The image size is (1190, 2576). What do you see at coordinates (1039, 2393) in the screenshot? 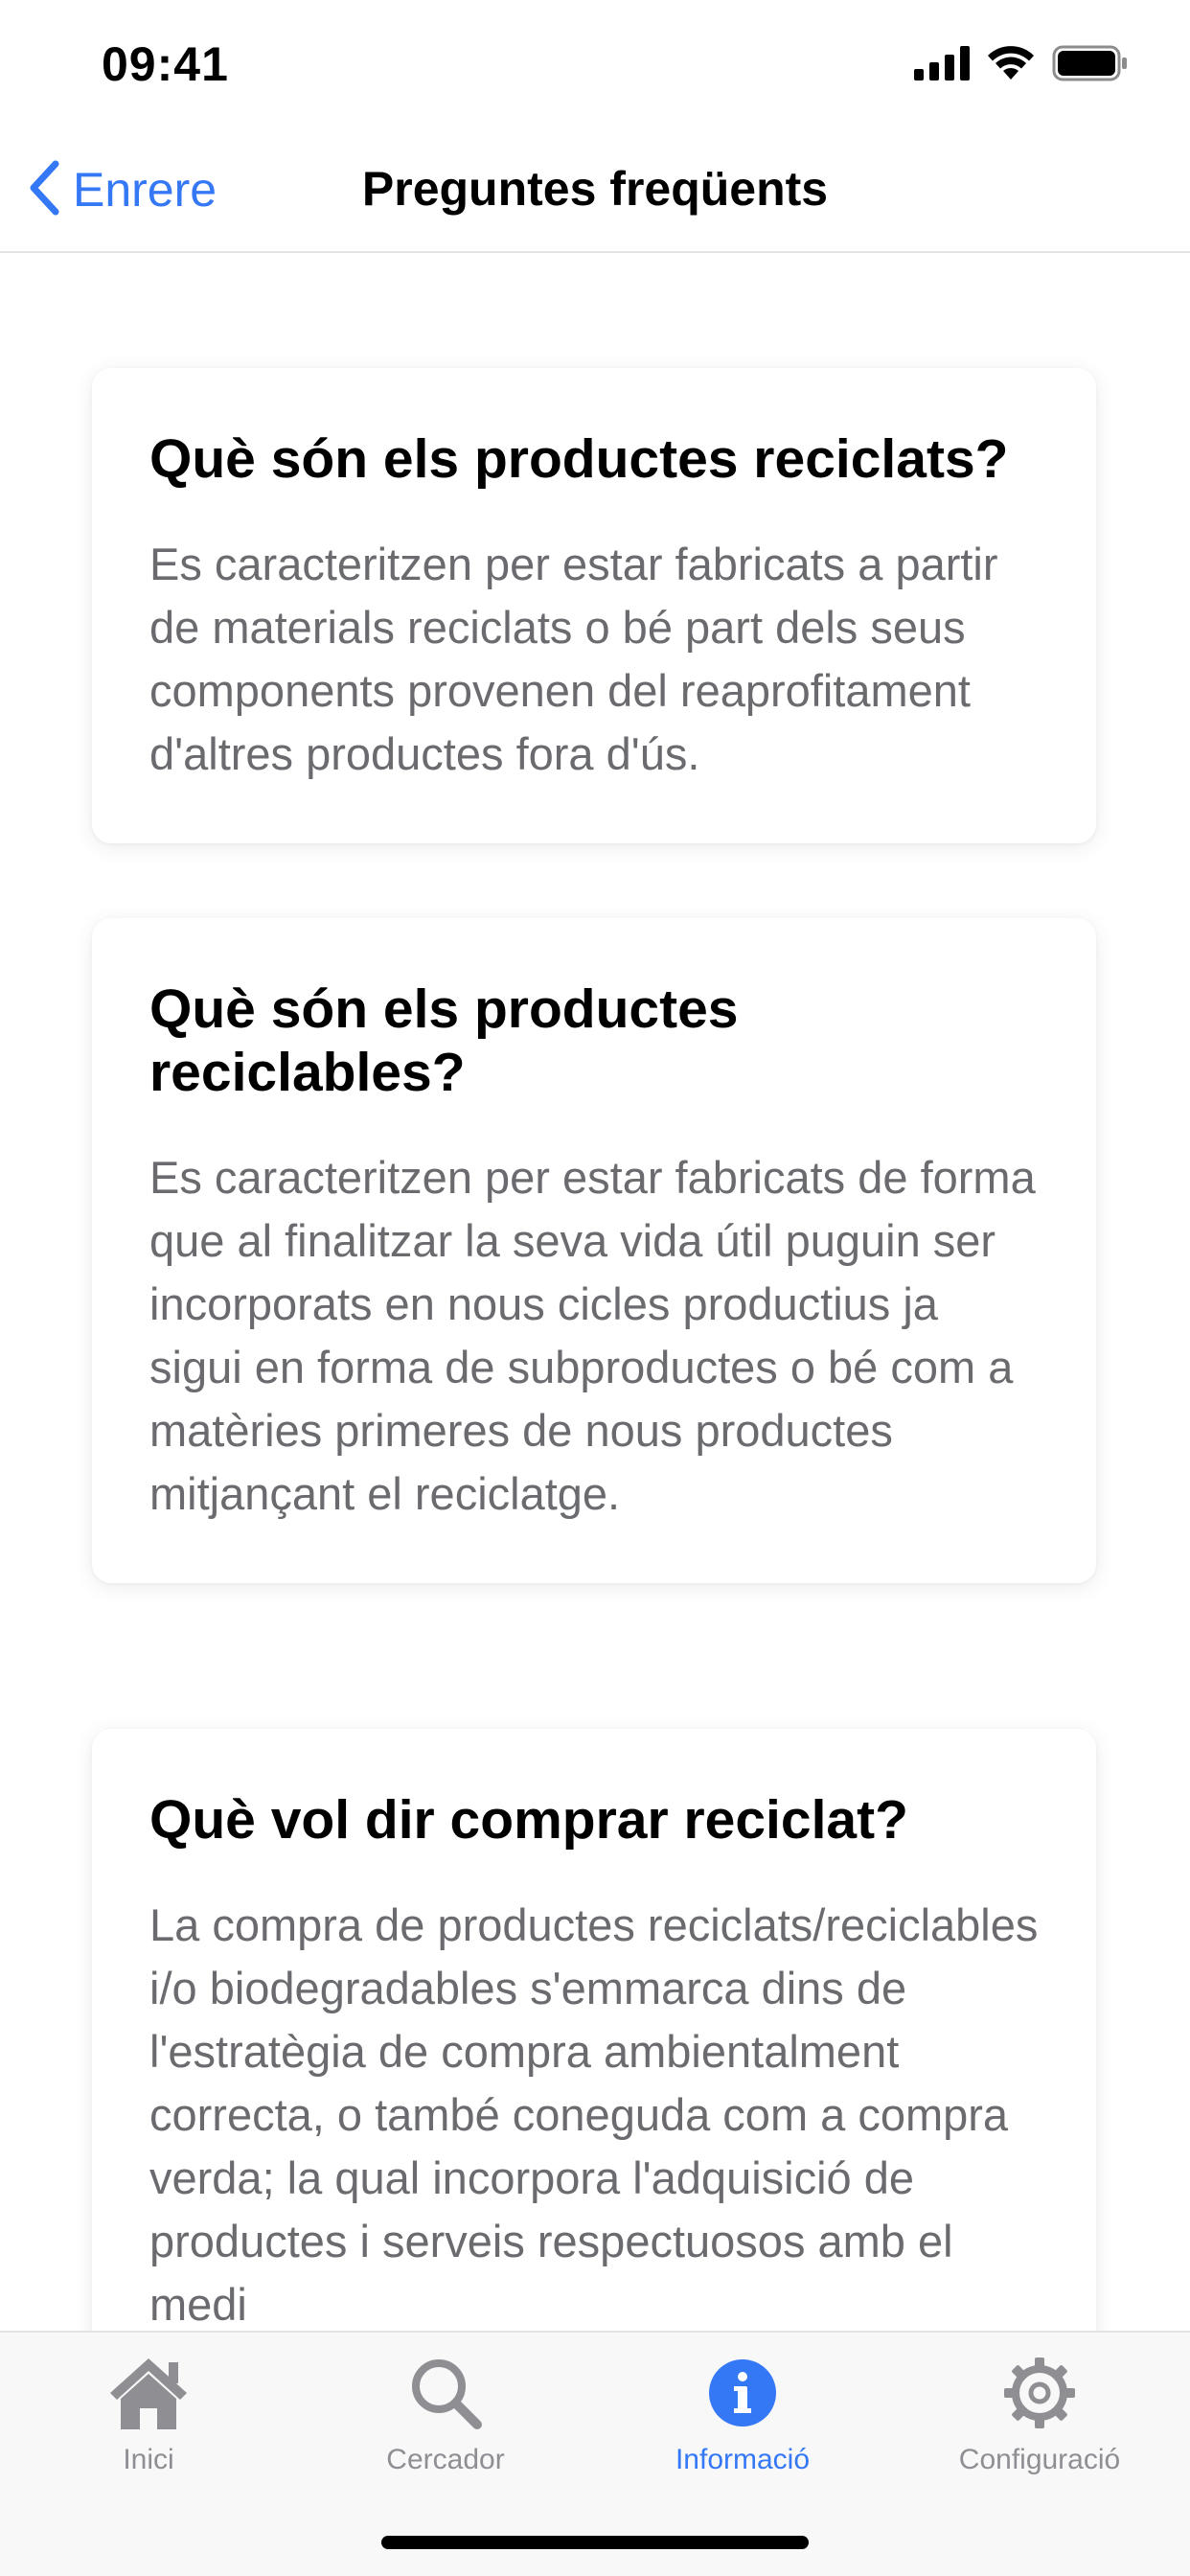
I see `gear-icon` at bounding box center [1039, 2393].